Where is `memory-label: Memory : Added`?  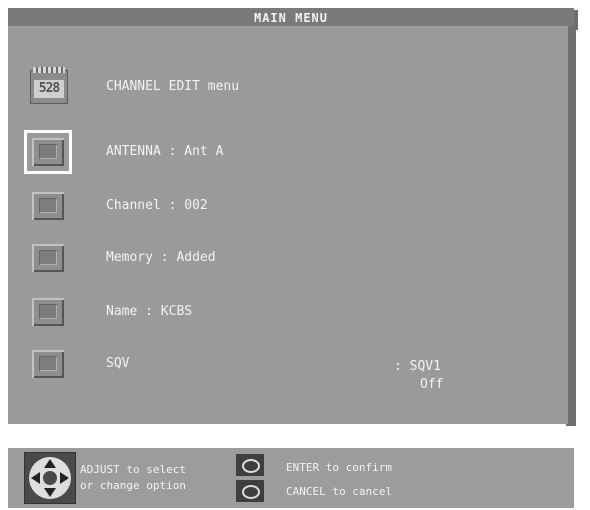 memory-label: Memory : Added is located at coordinates (161, 257).